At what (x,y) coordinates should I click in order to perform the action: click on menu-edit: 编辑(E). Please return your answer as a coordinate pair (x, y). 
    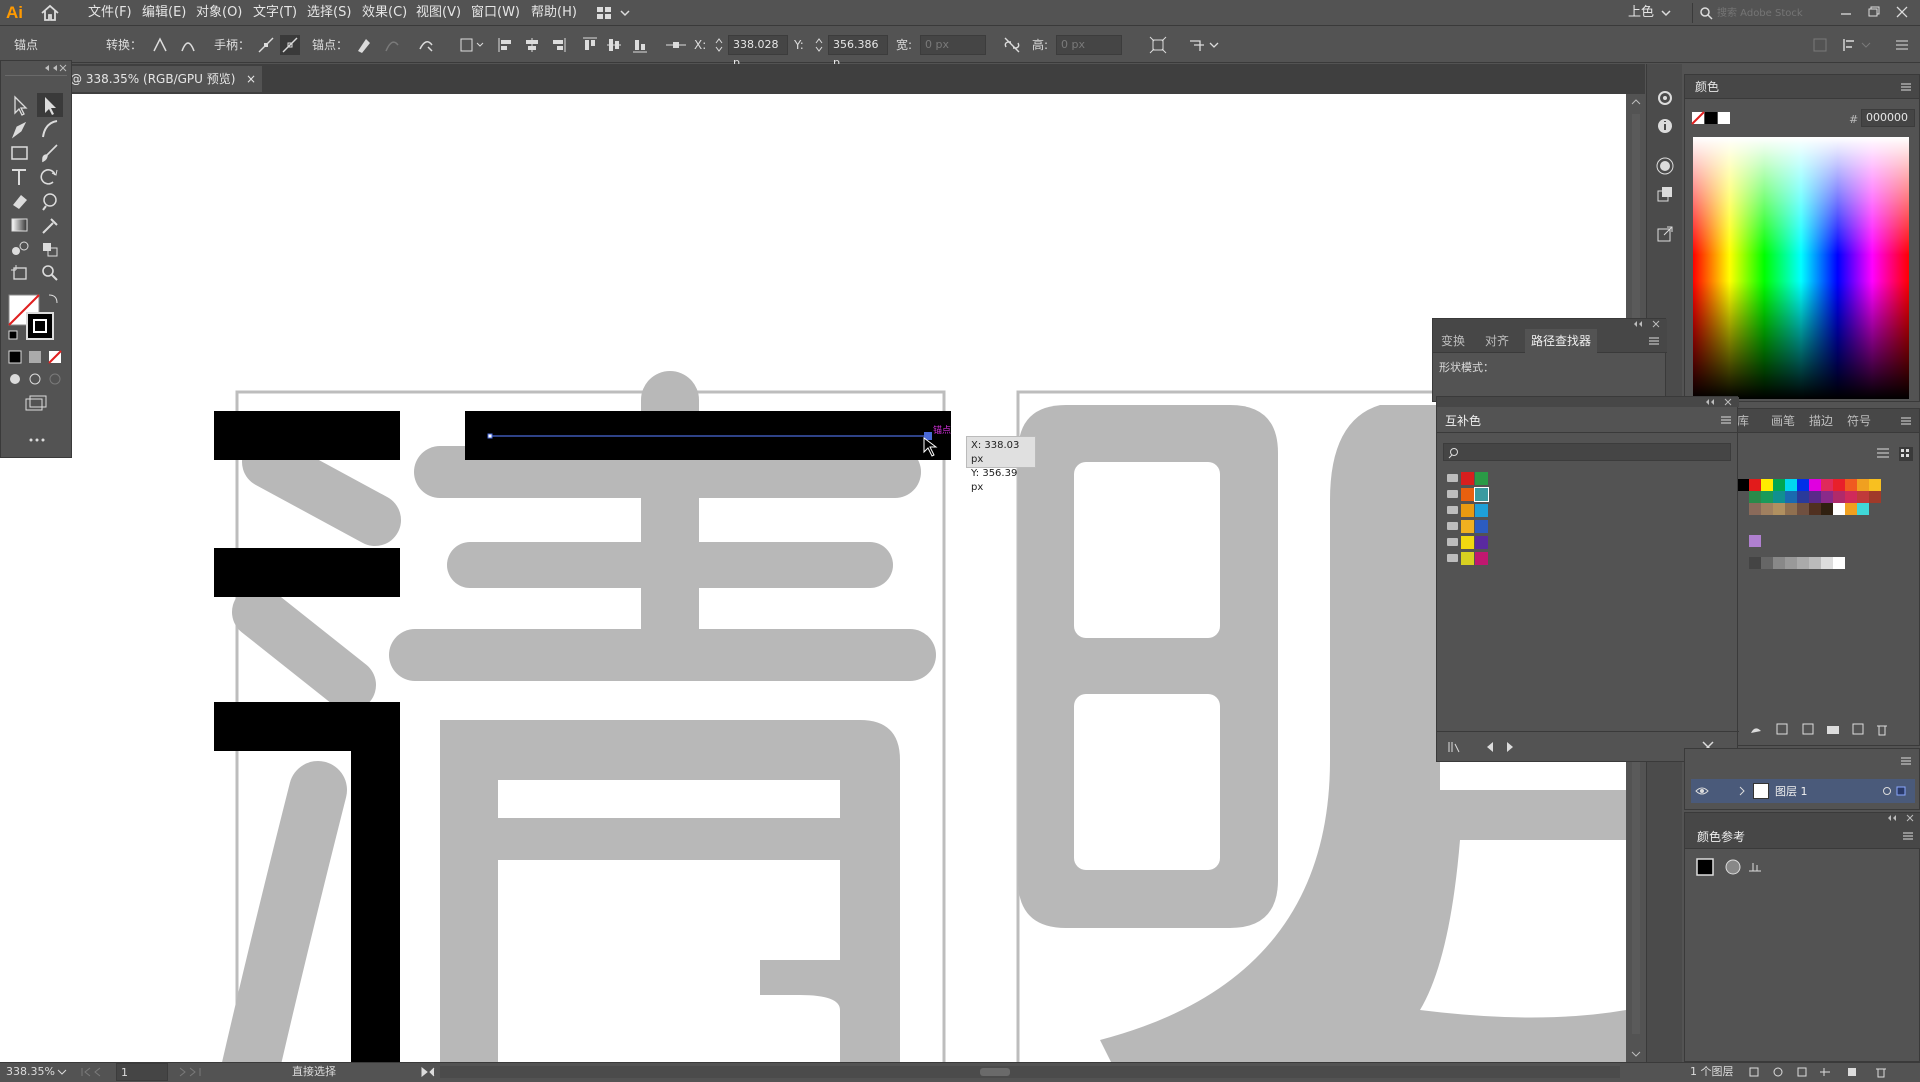
    Looking at the image, I should click on (164, 13).